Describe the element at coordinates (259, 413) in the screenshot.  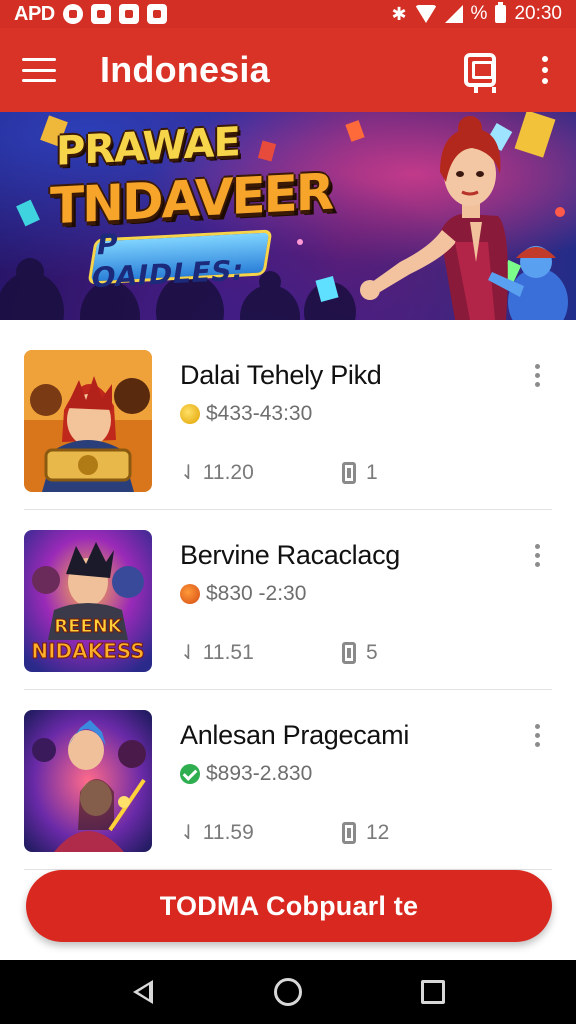
I see `item-price: $433-43:30` at that location.